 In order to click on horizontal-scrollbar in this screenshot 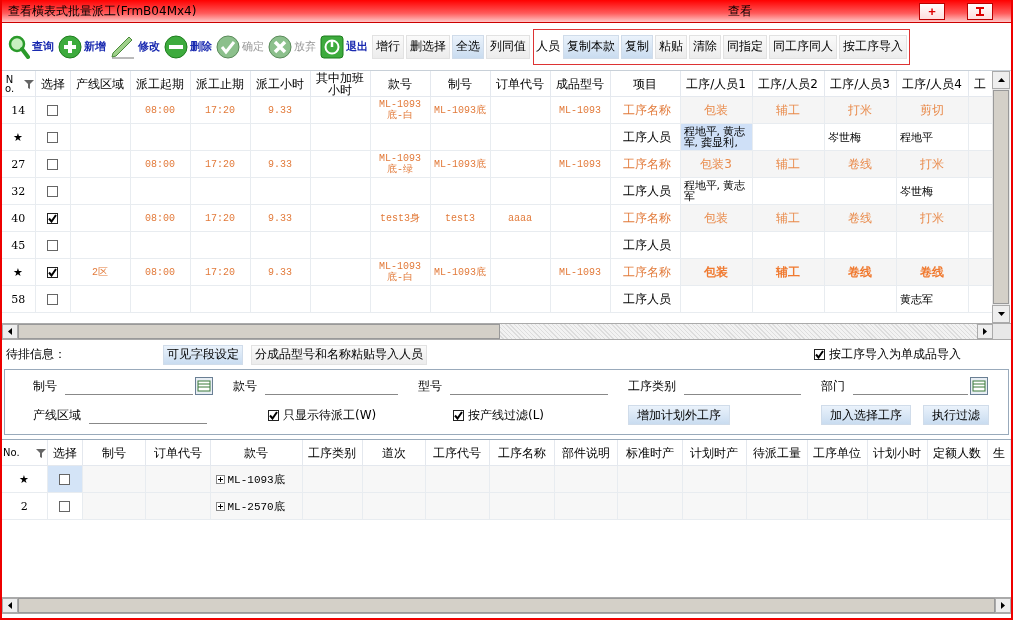, I will do `click(506, 331)`.